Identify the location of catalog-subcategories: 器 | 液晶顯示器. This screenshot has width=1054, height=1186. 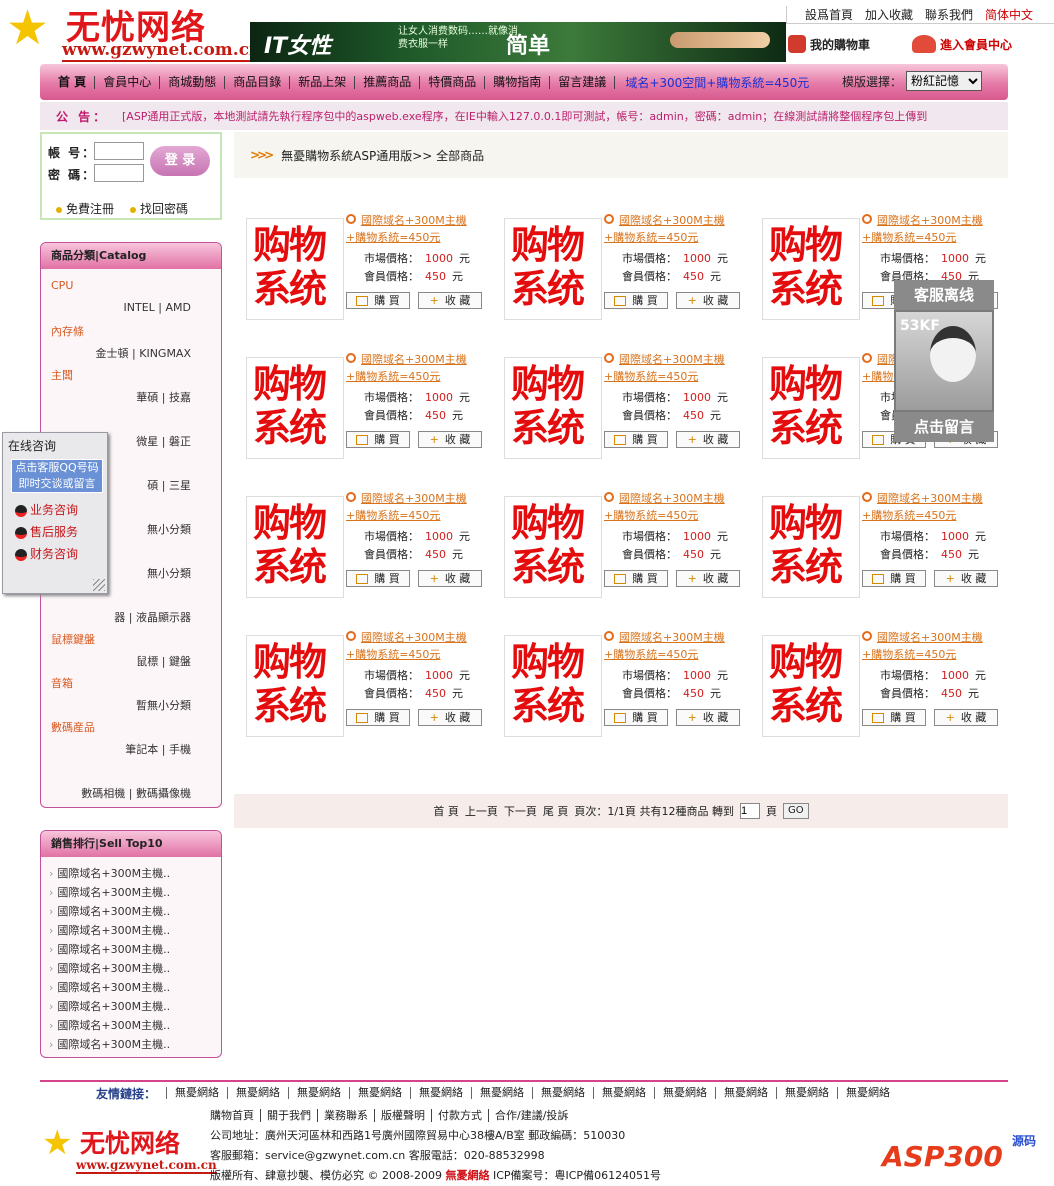
(116, 617).